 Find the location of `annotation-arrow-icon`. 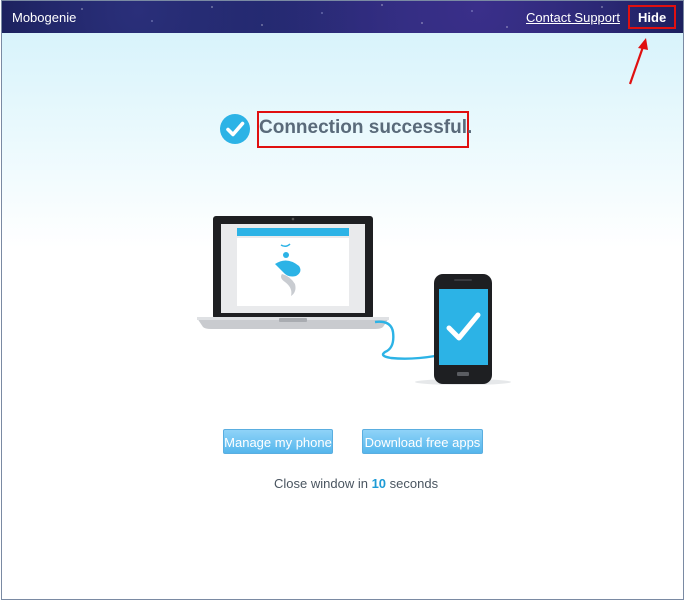

annotation-arrow-icon is located at coordinates (638, 61).